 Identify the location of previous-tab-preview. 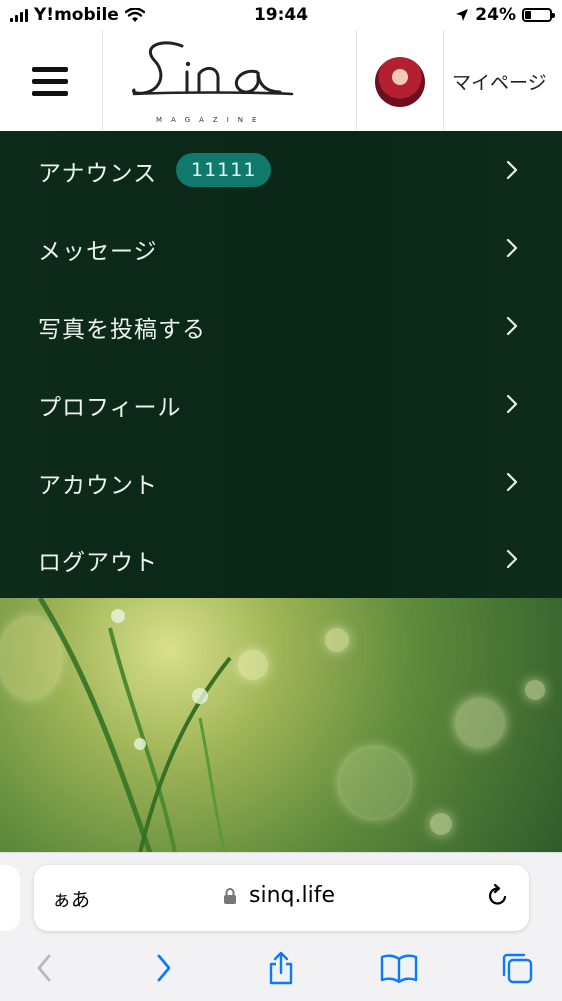
(10, 898).